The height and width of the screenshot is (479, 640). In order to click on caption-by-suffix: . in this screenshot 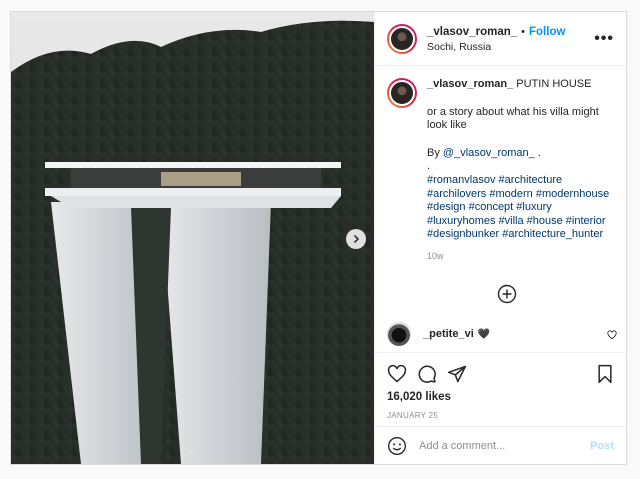, I will do `click(537, 152)`.